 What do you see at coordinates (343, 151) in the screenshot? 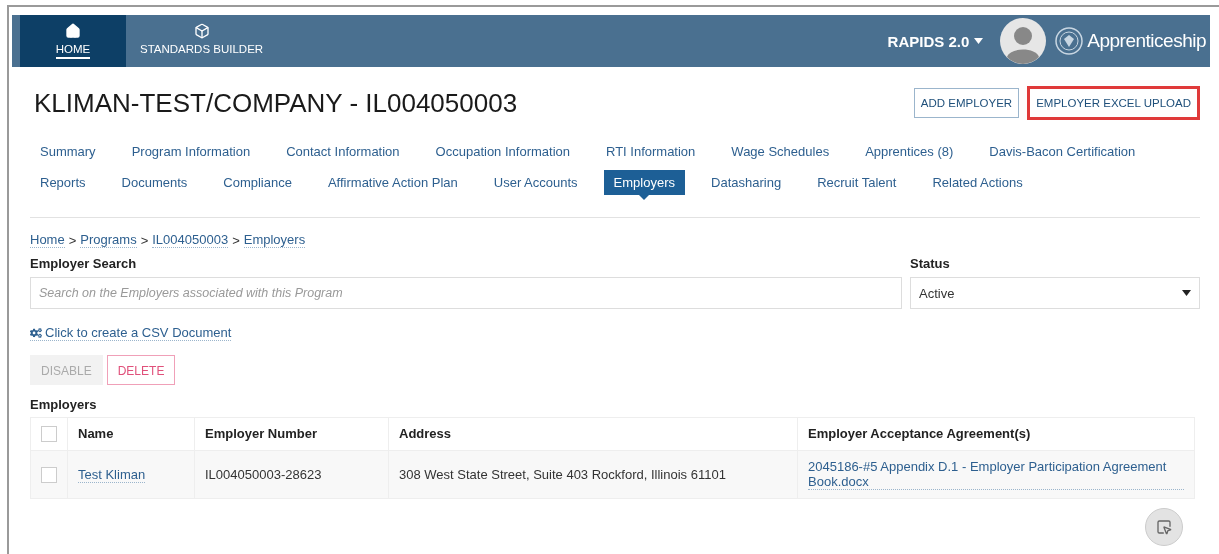
I see `section-tab: Contact Information` at bounding box center [343, 151].